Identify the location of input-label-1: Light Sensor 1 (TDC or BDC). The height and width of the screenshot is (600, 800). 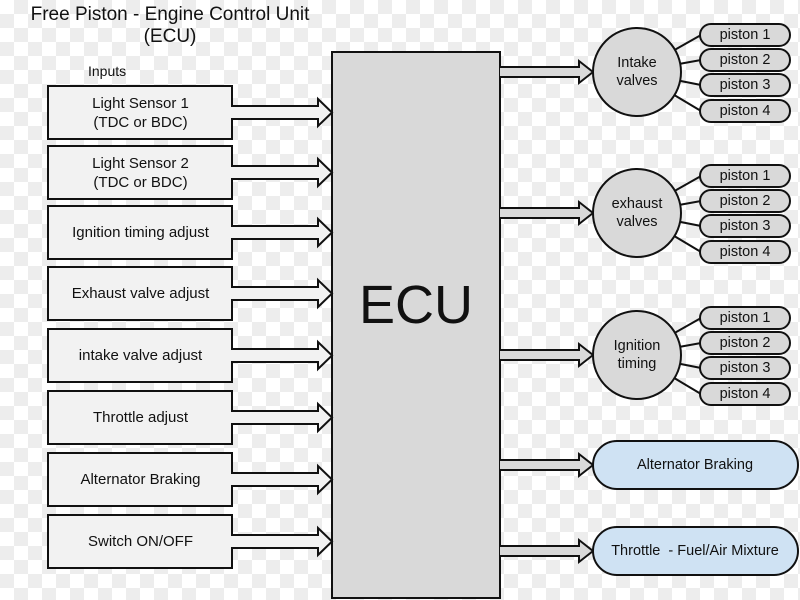
(140, 112).